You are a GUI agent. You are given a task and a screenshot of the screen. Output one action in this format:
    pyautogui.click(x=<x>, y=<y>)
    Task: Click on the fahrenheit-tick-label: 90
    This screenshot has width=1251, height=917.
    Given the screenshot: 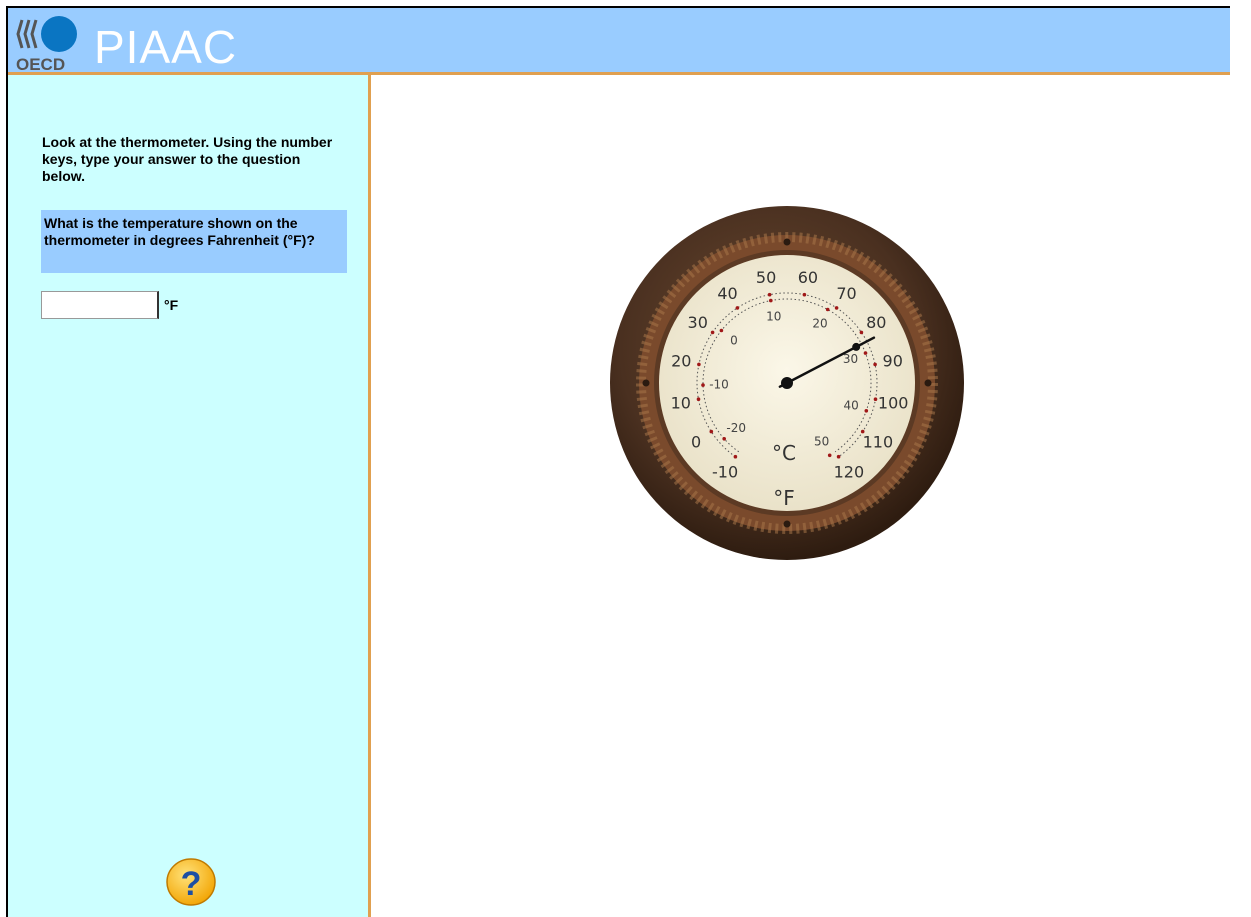 What is the action you would take?
    pyautogui.click(x=893, y=361)
    